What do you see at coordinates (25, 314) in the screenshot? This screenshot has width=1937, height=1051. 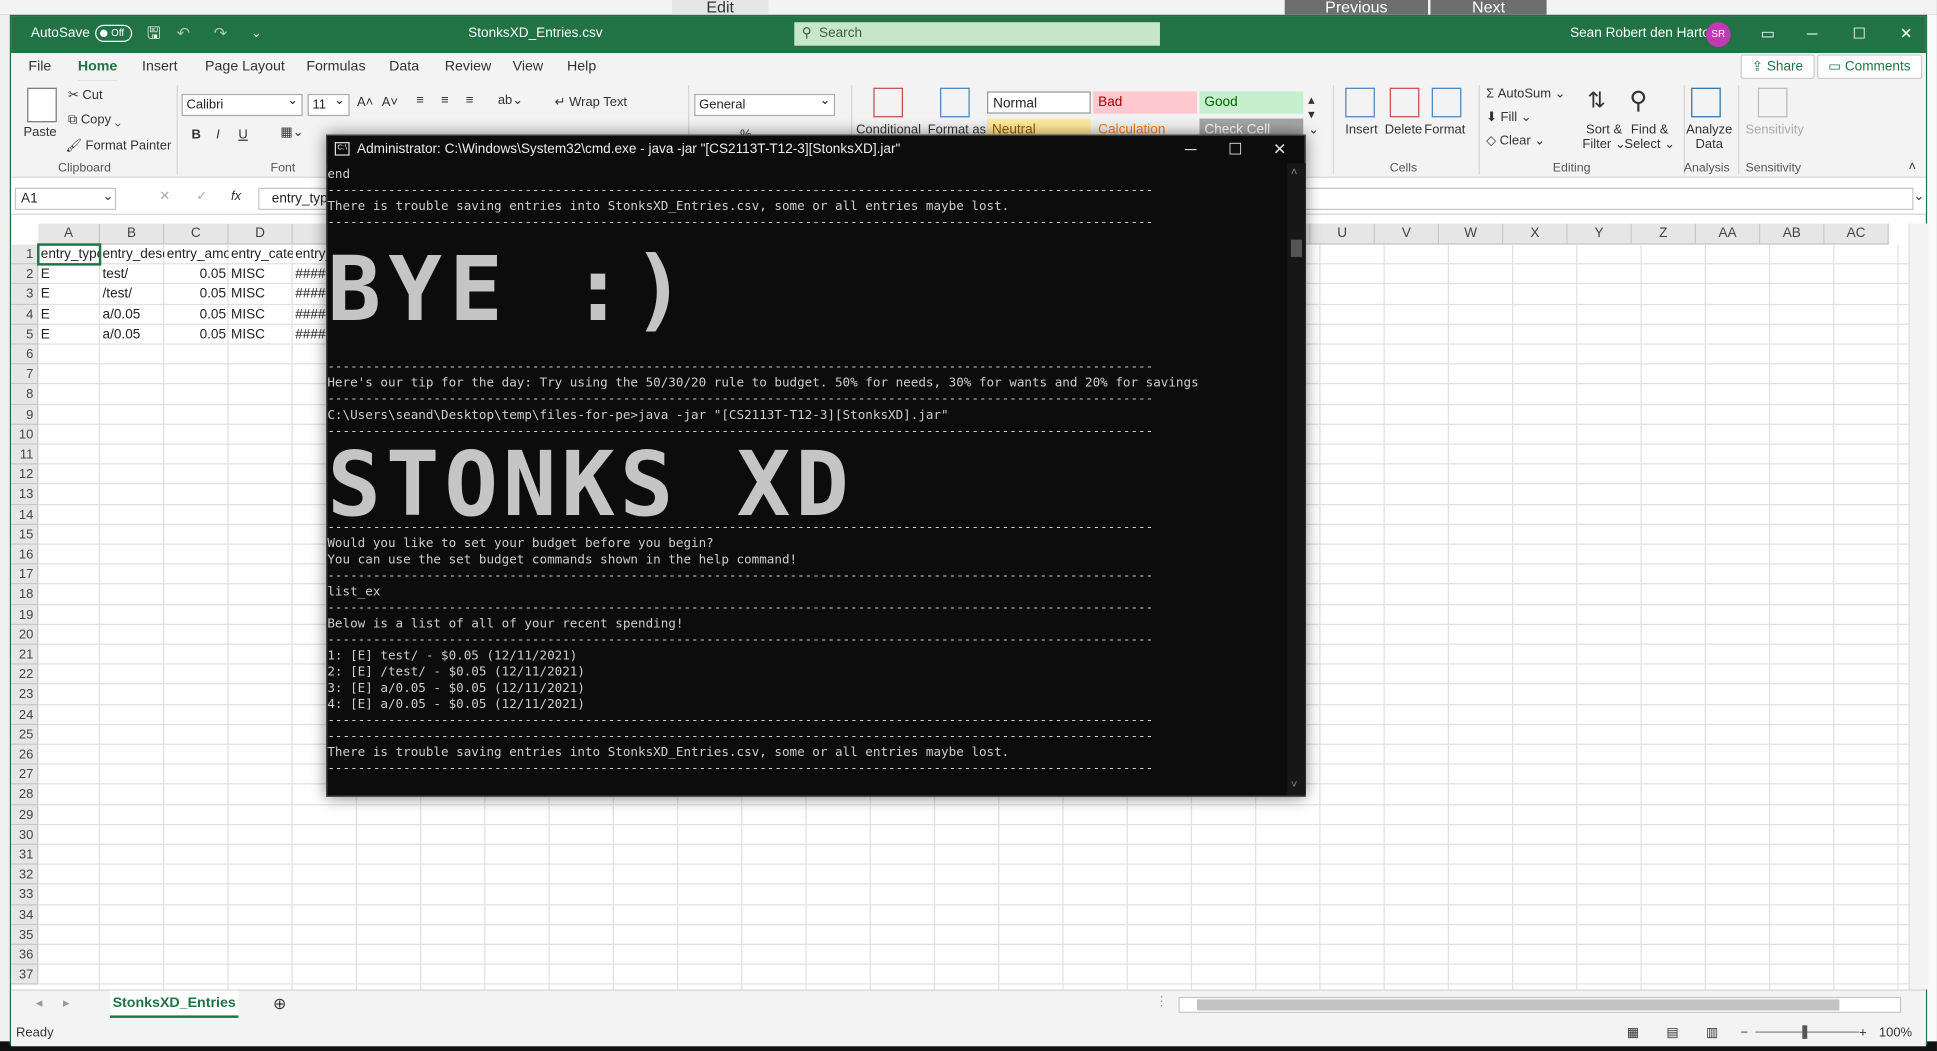 I see `row-header-4: 4` at bounding box center [25, 314].